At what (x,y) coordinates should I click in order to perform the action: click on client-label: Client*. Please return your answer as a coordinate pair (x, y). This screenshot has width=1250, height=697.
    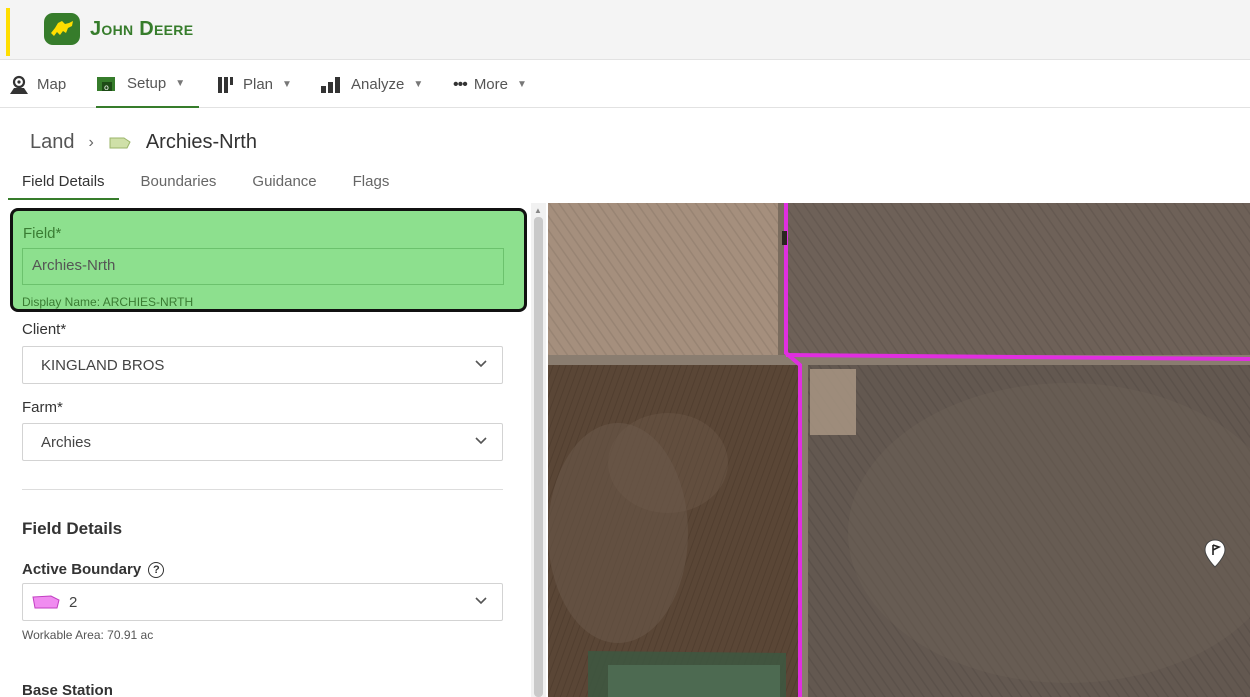
    Looking at the image, I should click on (44, 329).